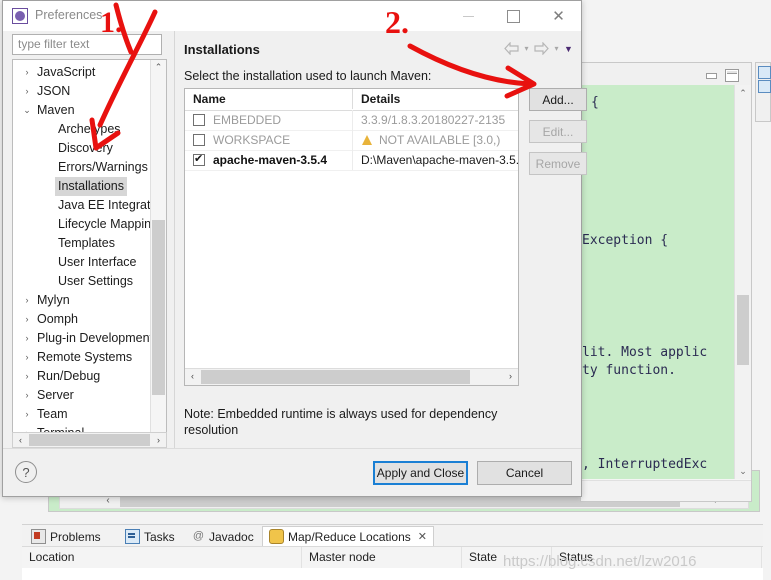 This screenshot has width=771, height=580. Describe the element at coordinates (69, 15) in the screenshot. I see `dialog-title: Preferences` at that location.